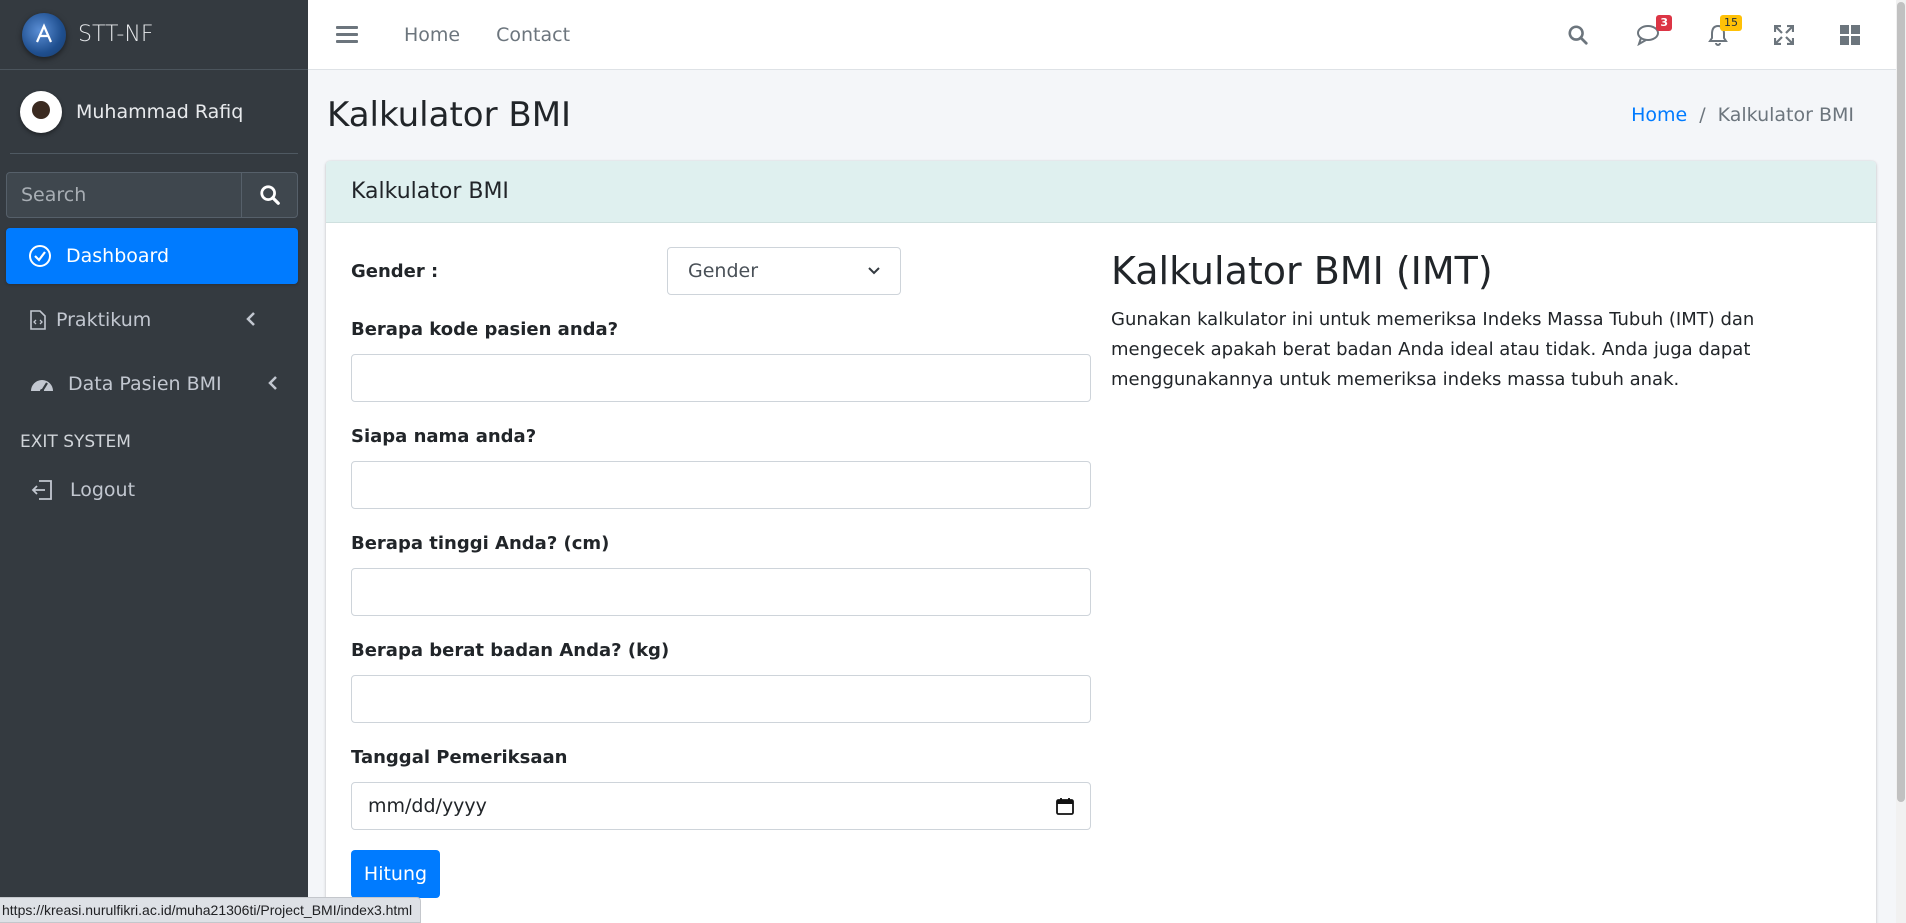  I want to click on sidebar-item-dashboard: Dashboard, so click(152, 256).